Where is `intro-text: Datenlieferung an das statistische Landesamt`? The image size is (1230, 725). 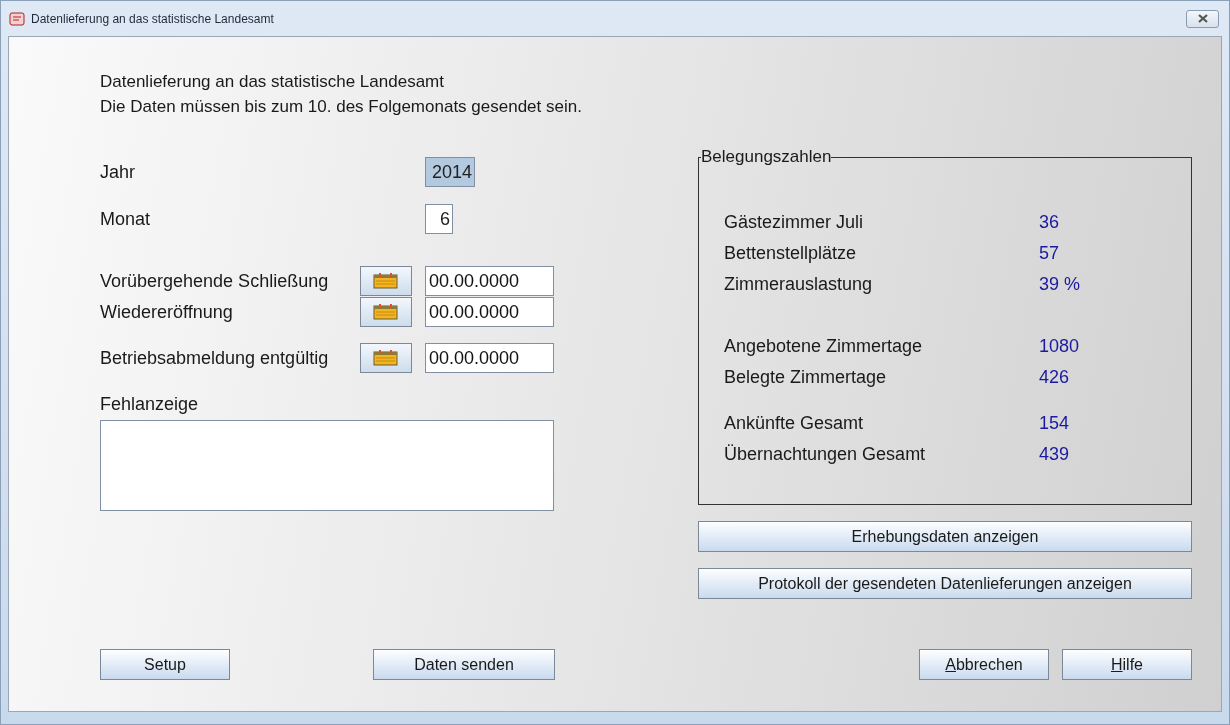 intro-text: Datenlieferung an das statistische Landesamt is located at coordinates (272, 82).